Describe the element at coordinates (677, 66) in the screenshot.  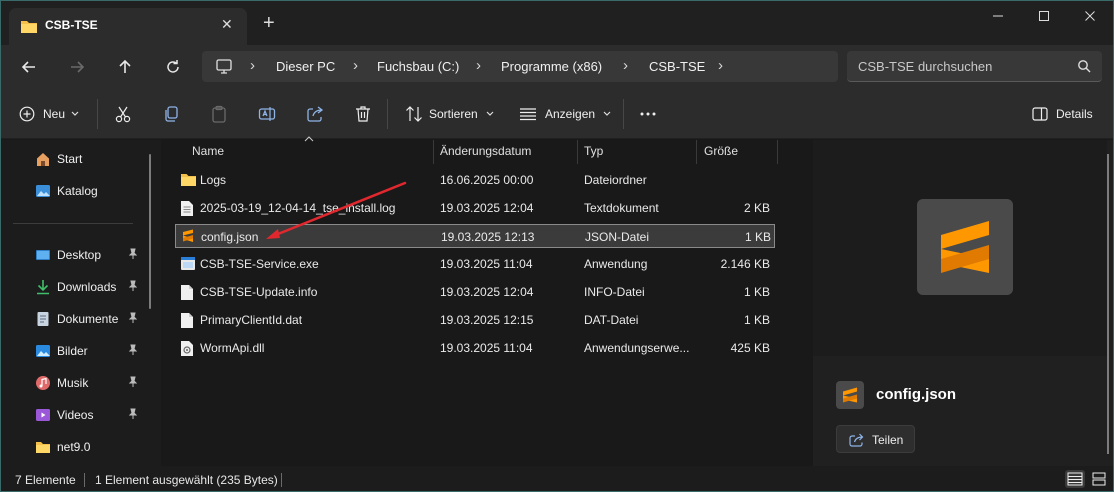
I see `crumb-csb-tse: CSB-TSE` at that location.